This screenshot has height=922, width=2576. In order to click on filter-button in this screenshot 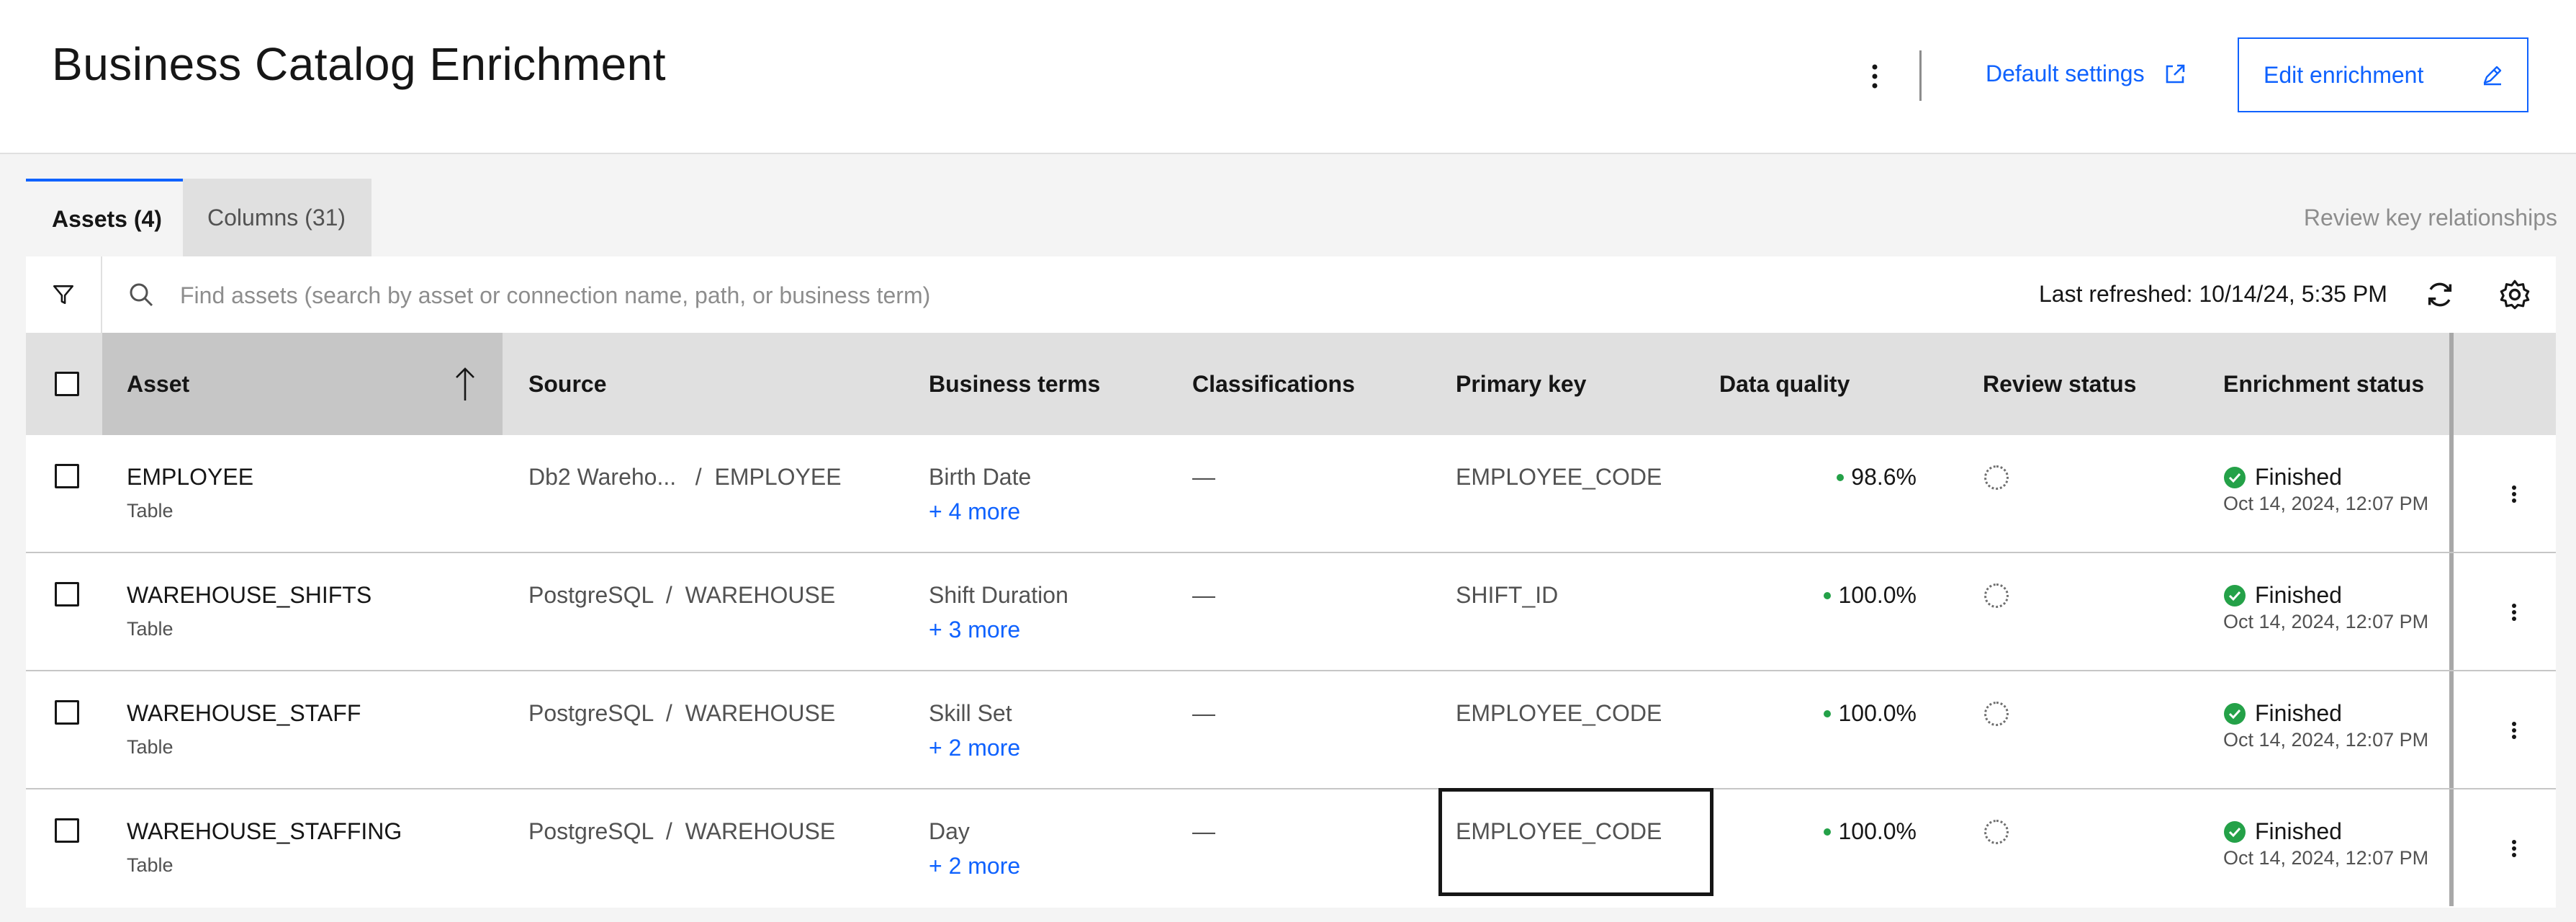, I will do `click(64, 294)`.